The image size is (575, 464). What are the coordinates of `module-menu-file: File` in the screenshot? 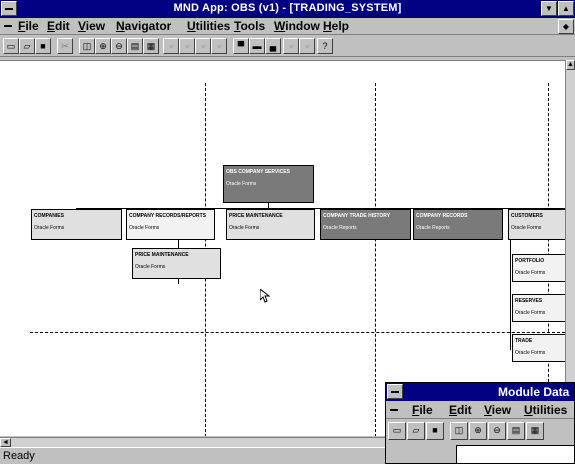 It's located at (422, 410).